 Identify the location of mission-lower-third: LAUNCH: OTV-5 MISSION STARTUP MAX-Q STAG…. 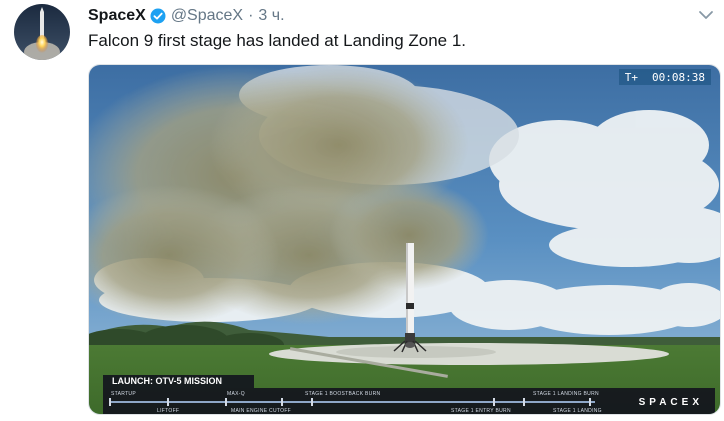
(404, 394).